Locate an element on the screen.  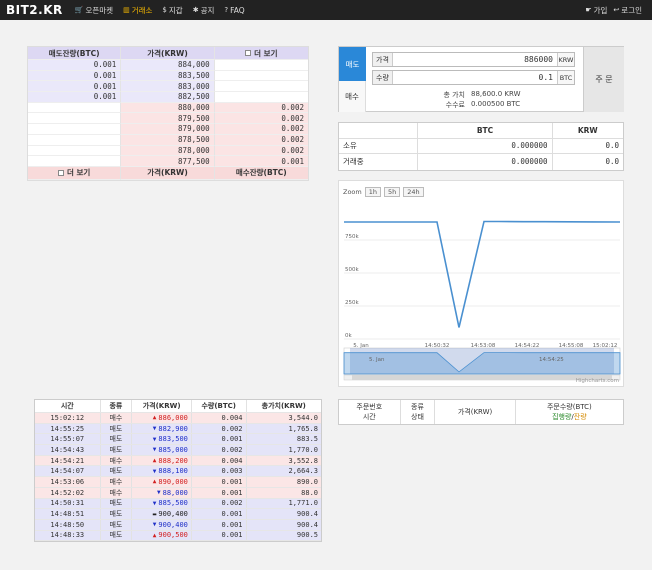
table-row: 14:54:07 매도 ▼ 888,100 0.003 2,664.3 is located at coordinates (178, 472).